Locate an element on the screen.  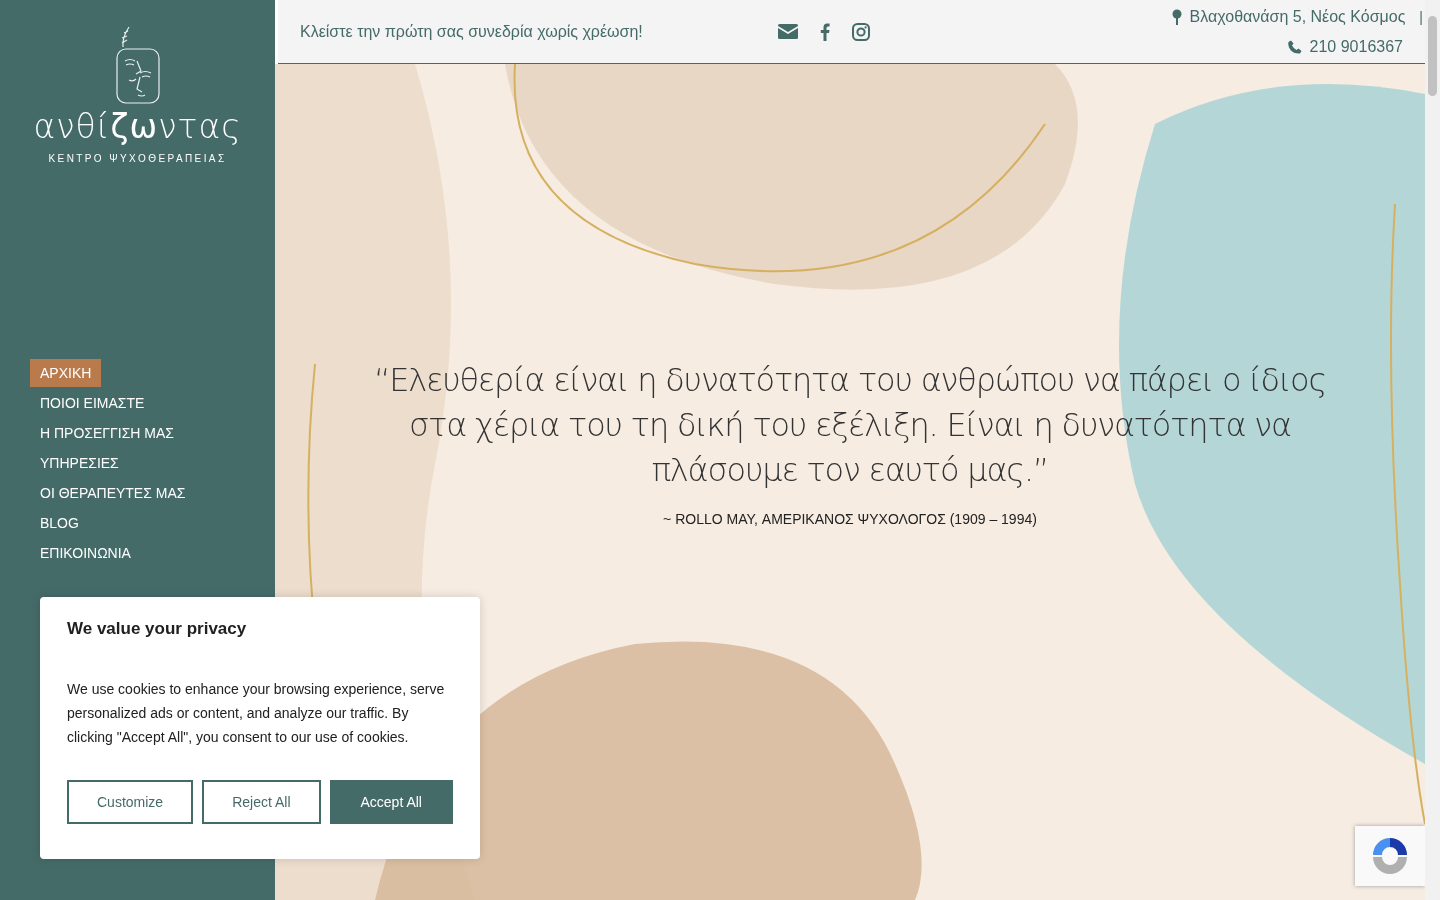
phone-link: 210 9016367 is located at coordinates (1356, 46).